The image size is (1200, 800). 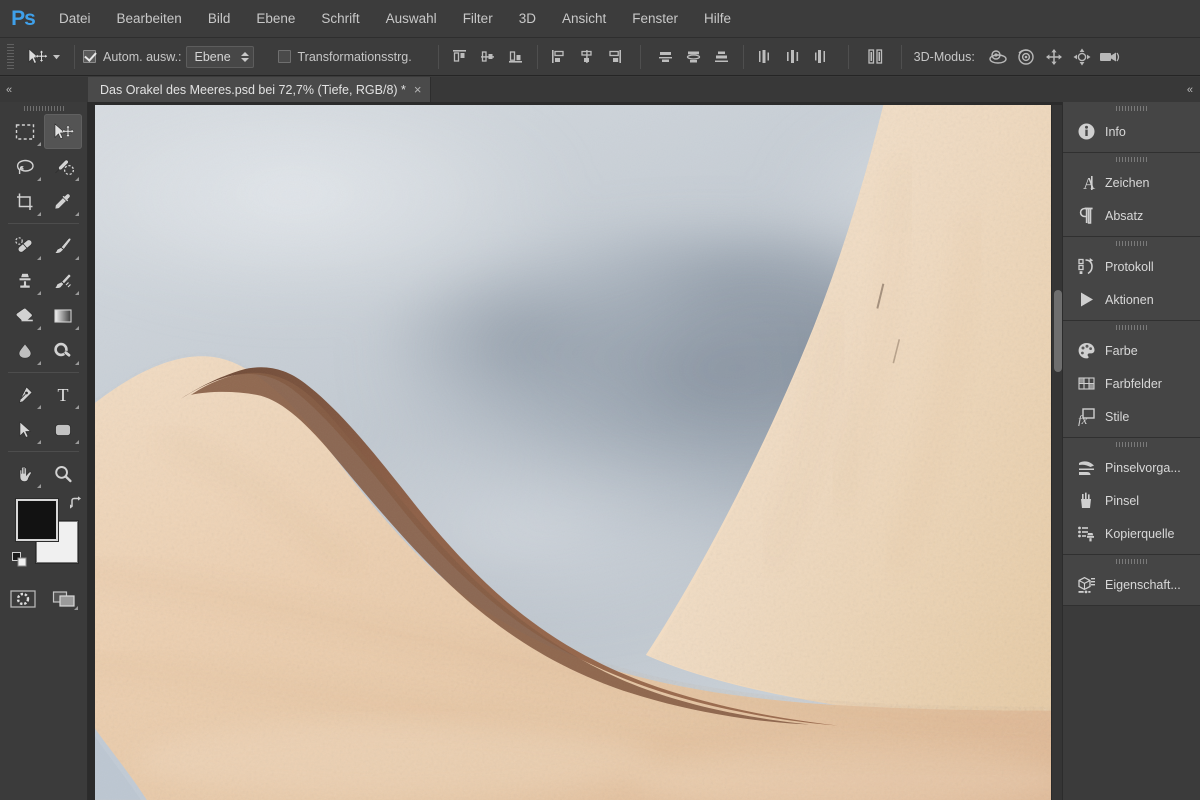 I want to click on quick-selection-tool, so click(x=63, y=166).